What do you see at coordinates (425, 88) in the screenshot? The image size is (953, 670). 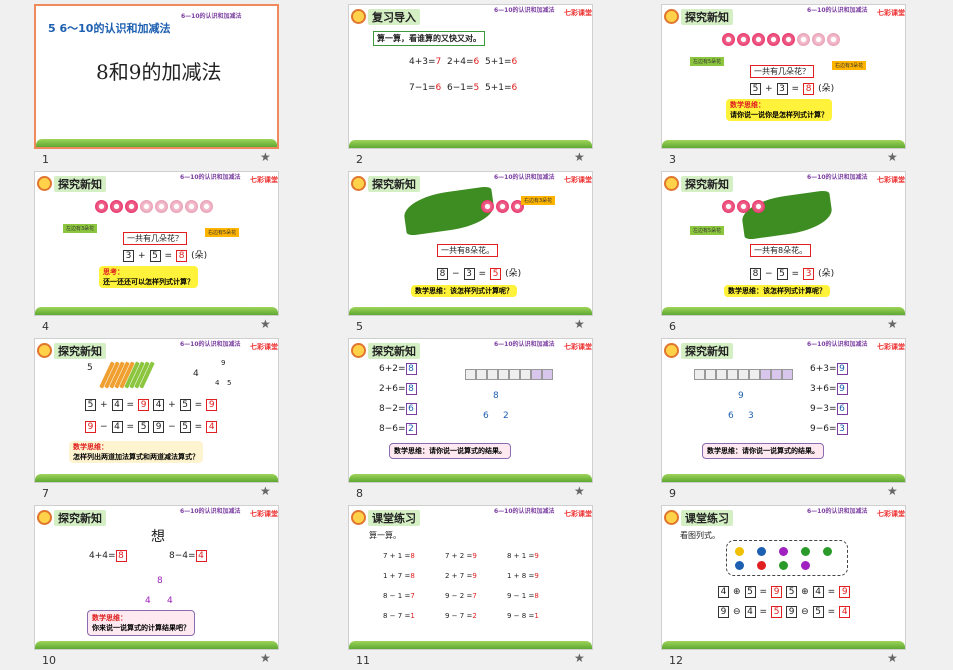 I see `equation: 7−1=6` at bounding box center [425, 88].